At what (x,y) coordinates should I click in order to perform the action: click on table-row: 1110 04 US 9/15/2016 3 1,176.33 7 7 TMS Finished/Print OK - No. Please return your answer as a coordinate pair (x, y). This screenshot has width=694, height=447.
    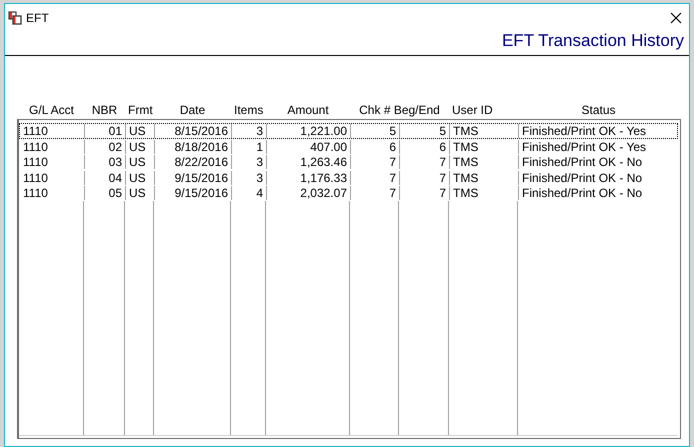
    Looking at the image, I should click on (348, 177).